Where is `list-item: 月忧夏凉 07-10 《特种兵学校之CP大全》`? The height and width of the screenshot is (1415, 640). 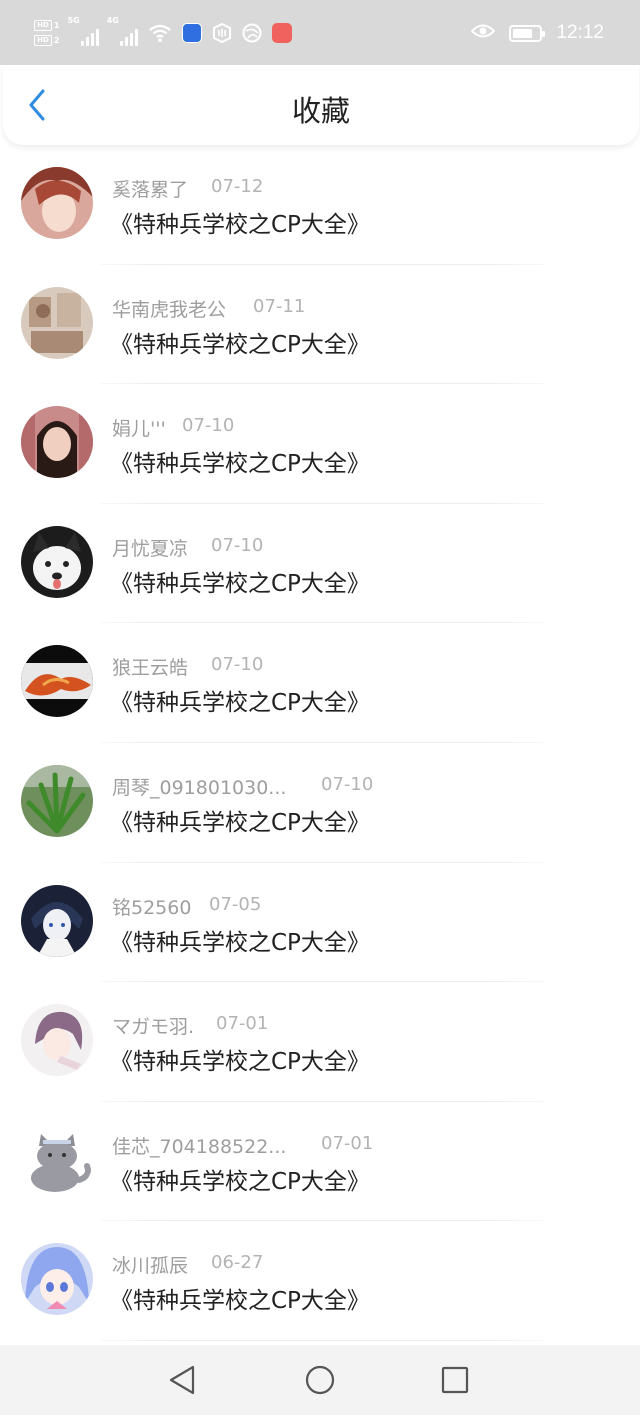
list-item: 月忧夏凉 07-10 《特种兵学校之CP大全》 is located at coordinates (320, 564).